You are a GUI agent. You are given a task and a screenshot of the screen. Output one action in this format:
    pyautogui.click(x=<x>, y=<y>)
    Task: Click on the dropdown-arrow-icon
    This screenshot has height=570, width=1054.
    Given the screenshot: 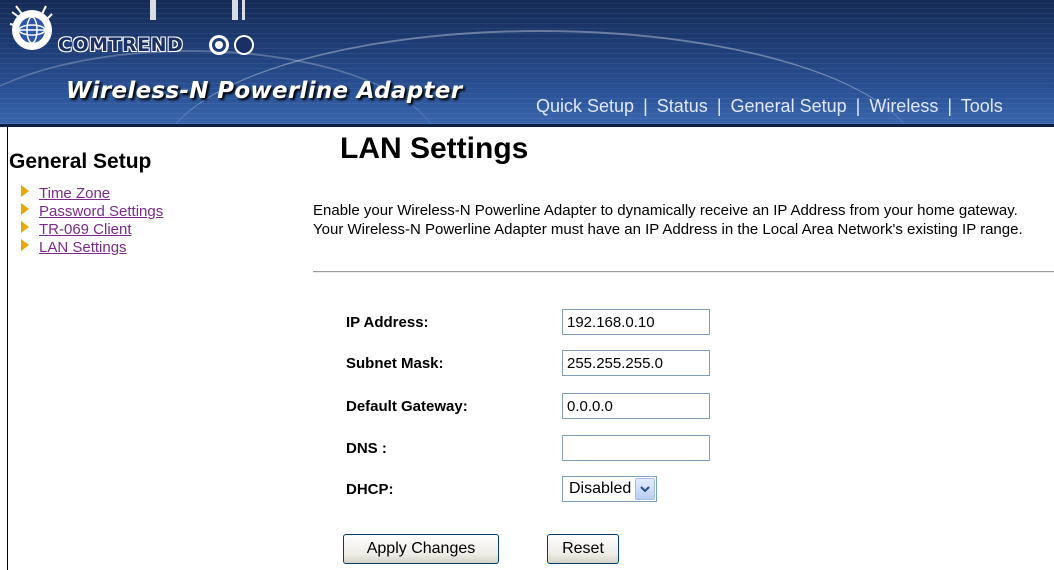 What is the action you would take?
    pyautogui.click(x=645, y=489)
    